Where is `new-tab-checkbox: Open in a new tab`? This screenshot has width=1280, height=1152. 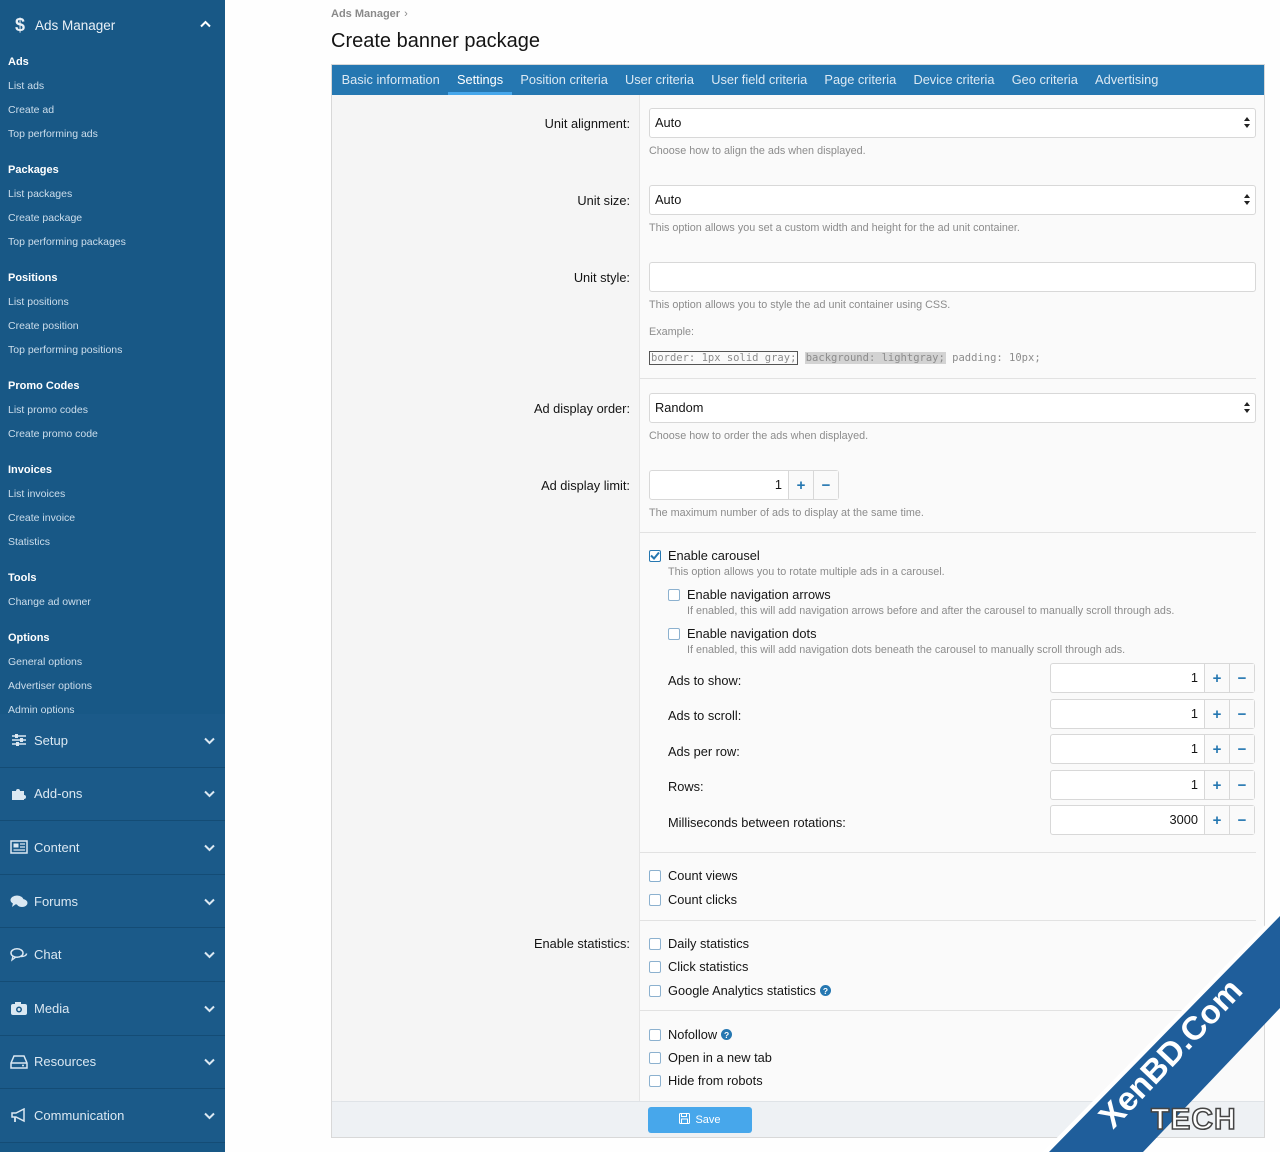 new-tab-checkbox: Open in a new tab is located at coordinates (710, 1057).